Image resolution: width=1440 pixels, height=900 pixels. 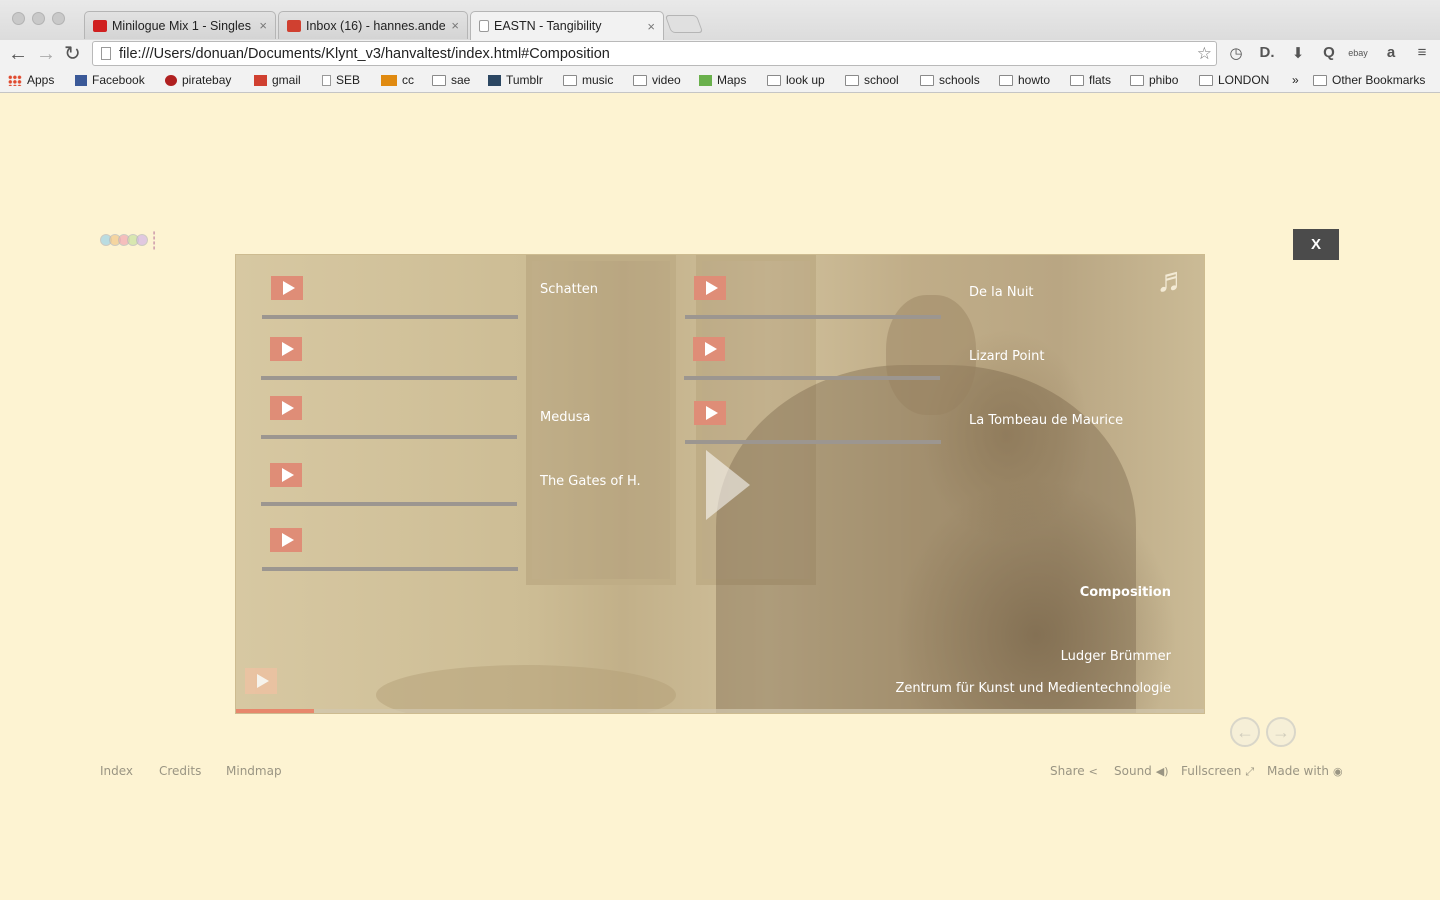 What do you see at coordinates (1329, 52) in the screenshot?
I see `extension-search-icon: Q` at bounding box center [1329, 52].